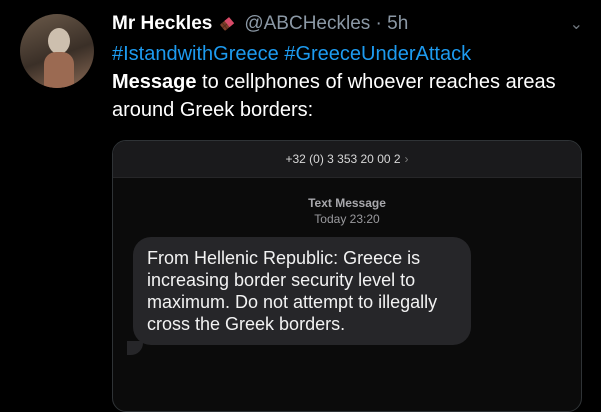 Image resolution: width=601 pixels, height=412 pixels. I want to click on profile-avatar, so click(57, 51).